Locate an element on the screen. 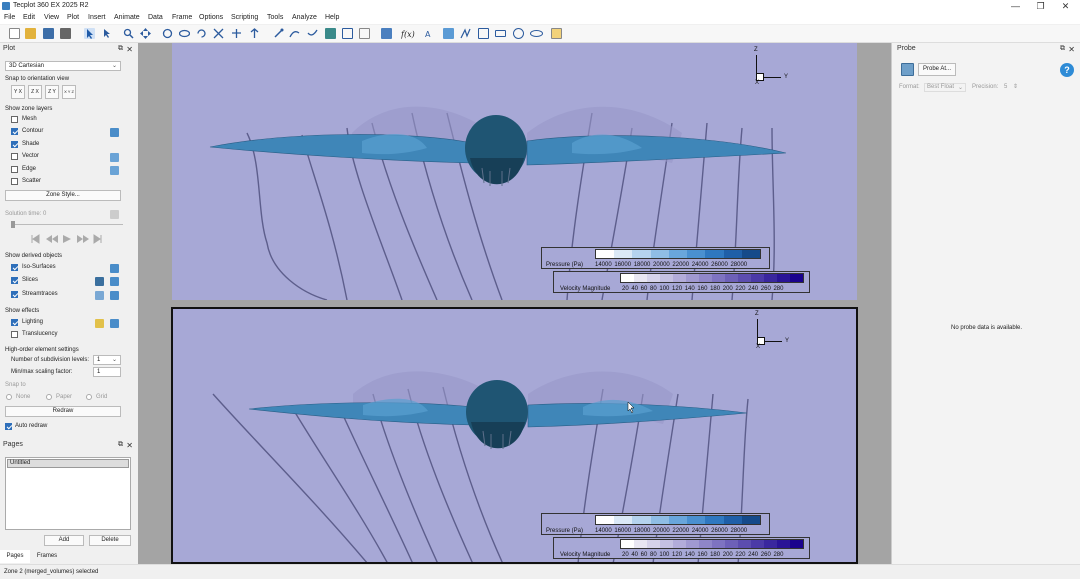 The height and width of the screenshot is (579, 1080). iso-surfaces-checkbox is located at coordinates (14, 267).